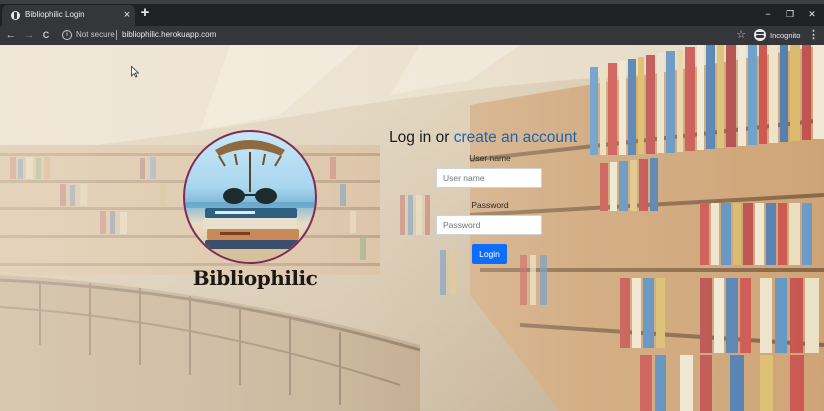 This screenshot has height=411, width=824. Describe the element at coordinates (255, 278) in the screenshot. I see `brand-name: Bibliophilic` at that location.